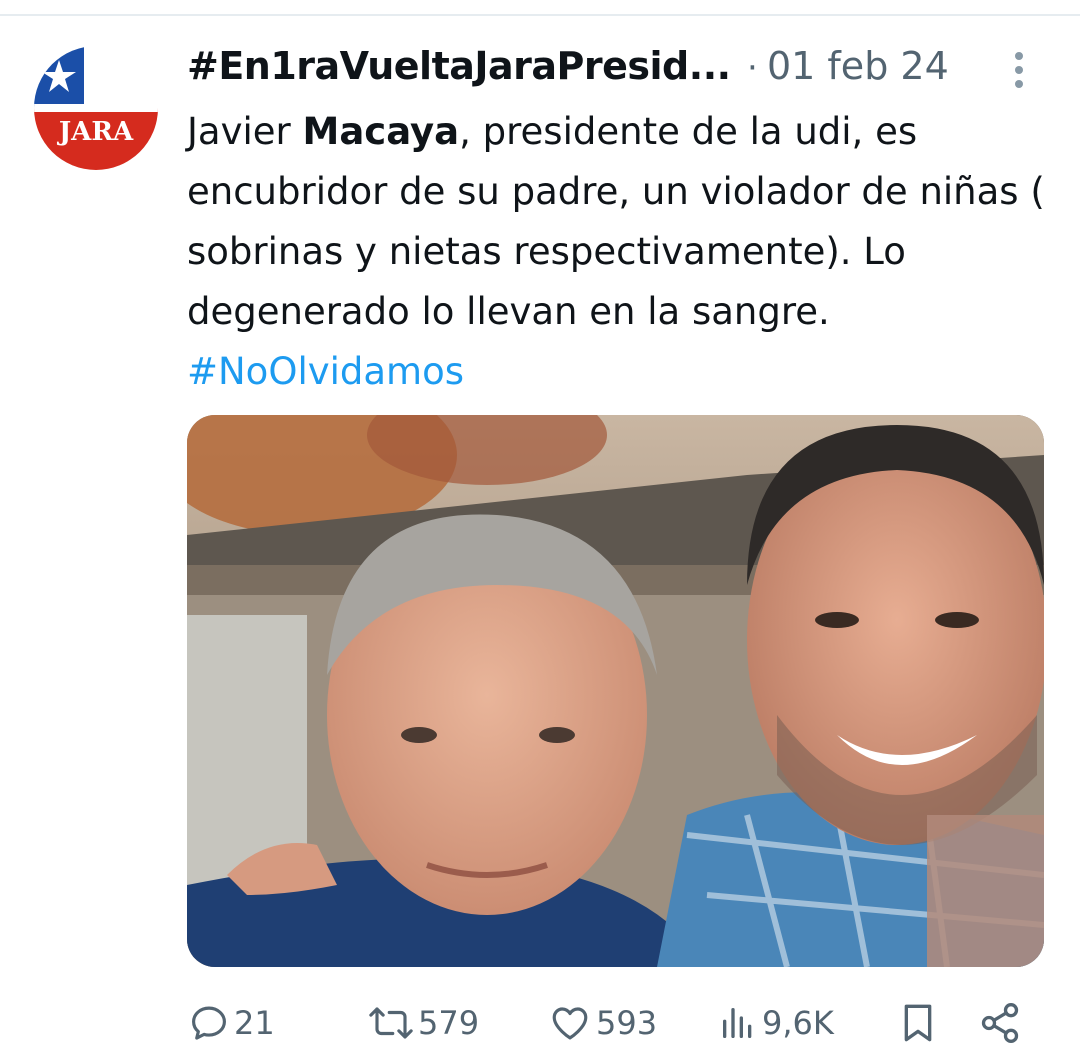 The height and width of the screenshot is (1061, 1080). What do you see at coordinates (254, 1023) in the screenshot?
I see `reply-count: 21` at bounding box center [254, 1023].